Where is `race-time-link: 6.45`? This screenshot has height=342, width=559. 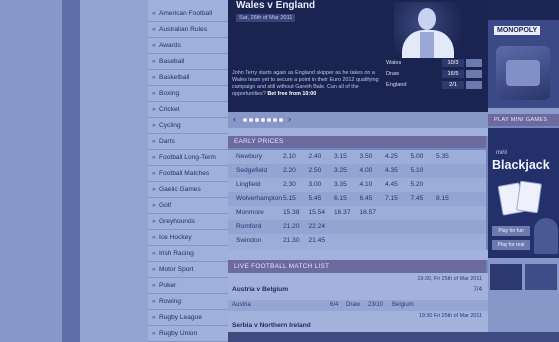
race-time-link: 6.45 is located at coordinates (366, 199).